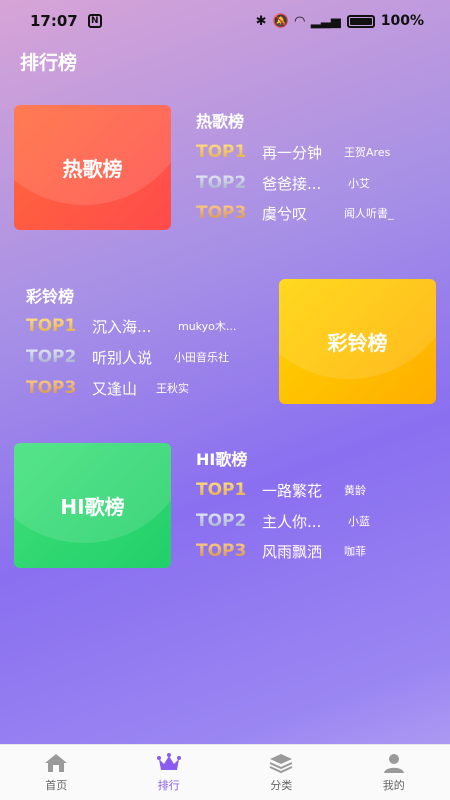 The image size is (450, 800). I want to click on ringtone-chart-cover-label: 彩铃榜, so click(357, 343).